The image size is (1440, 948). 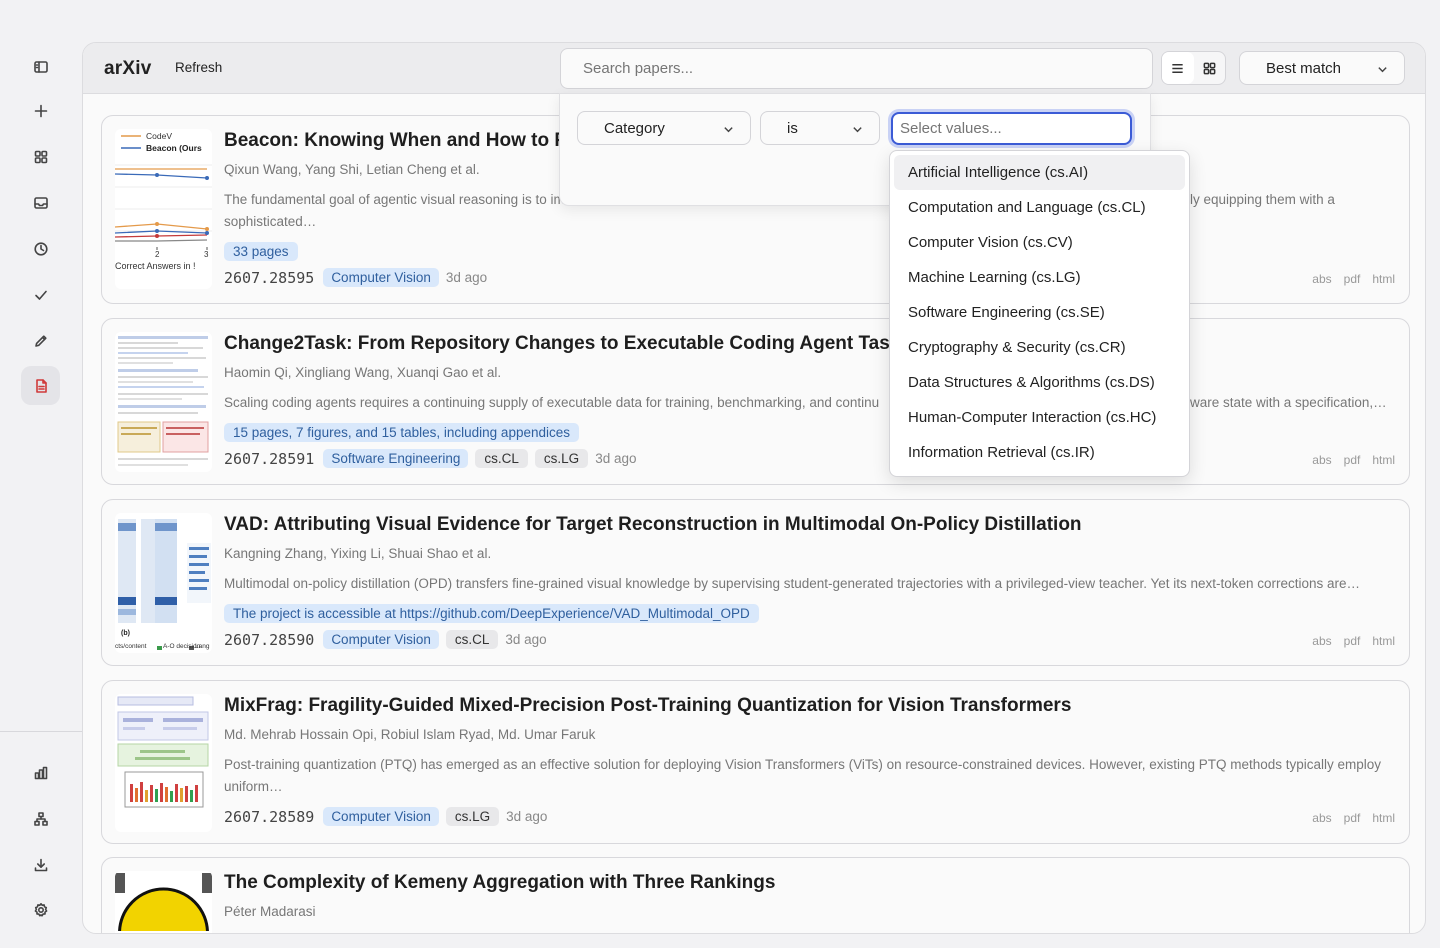 What do you see at coordinates (1304, 68) in the screenshot?
I see `sort-select-value: Best match` at bounding box center [1304, 68].